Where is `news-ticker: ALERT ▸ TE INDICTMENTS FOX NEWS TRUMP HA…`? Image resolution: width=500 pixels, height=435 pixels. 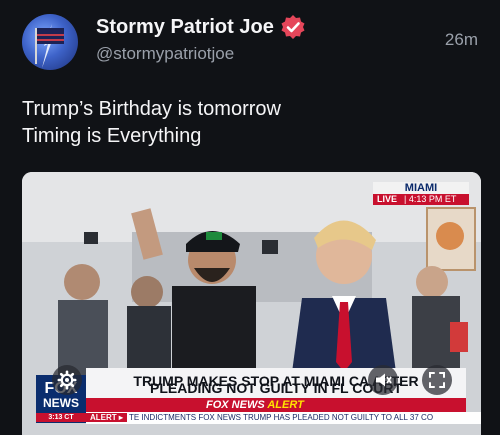
news-ticker: ALERT ▸ TE INDICTMENTS FOX NEWS TRUMP HA… is located at coordinates (283, 418).